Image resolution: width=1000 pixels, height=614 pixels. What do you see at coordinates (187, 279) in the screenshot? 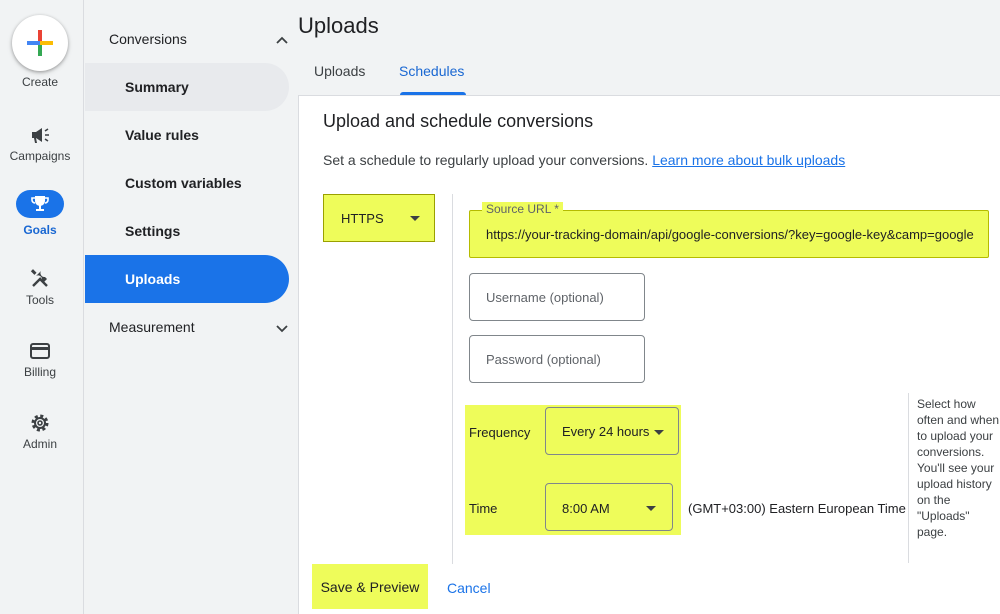
I see `subnav-item-uploads: Uploads` at bounding box center [187, 279].